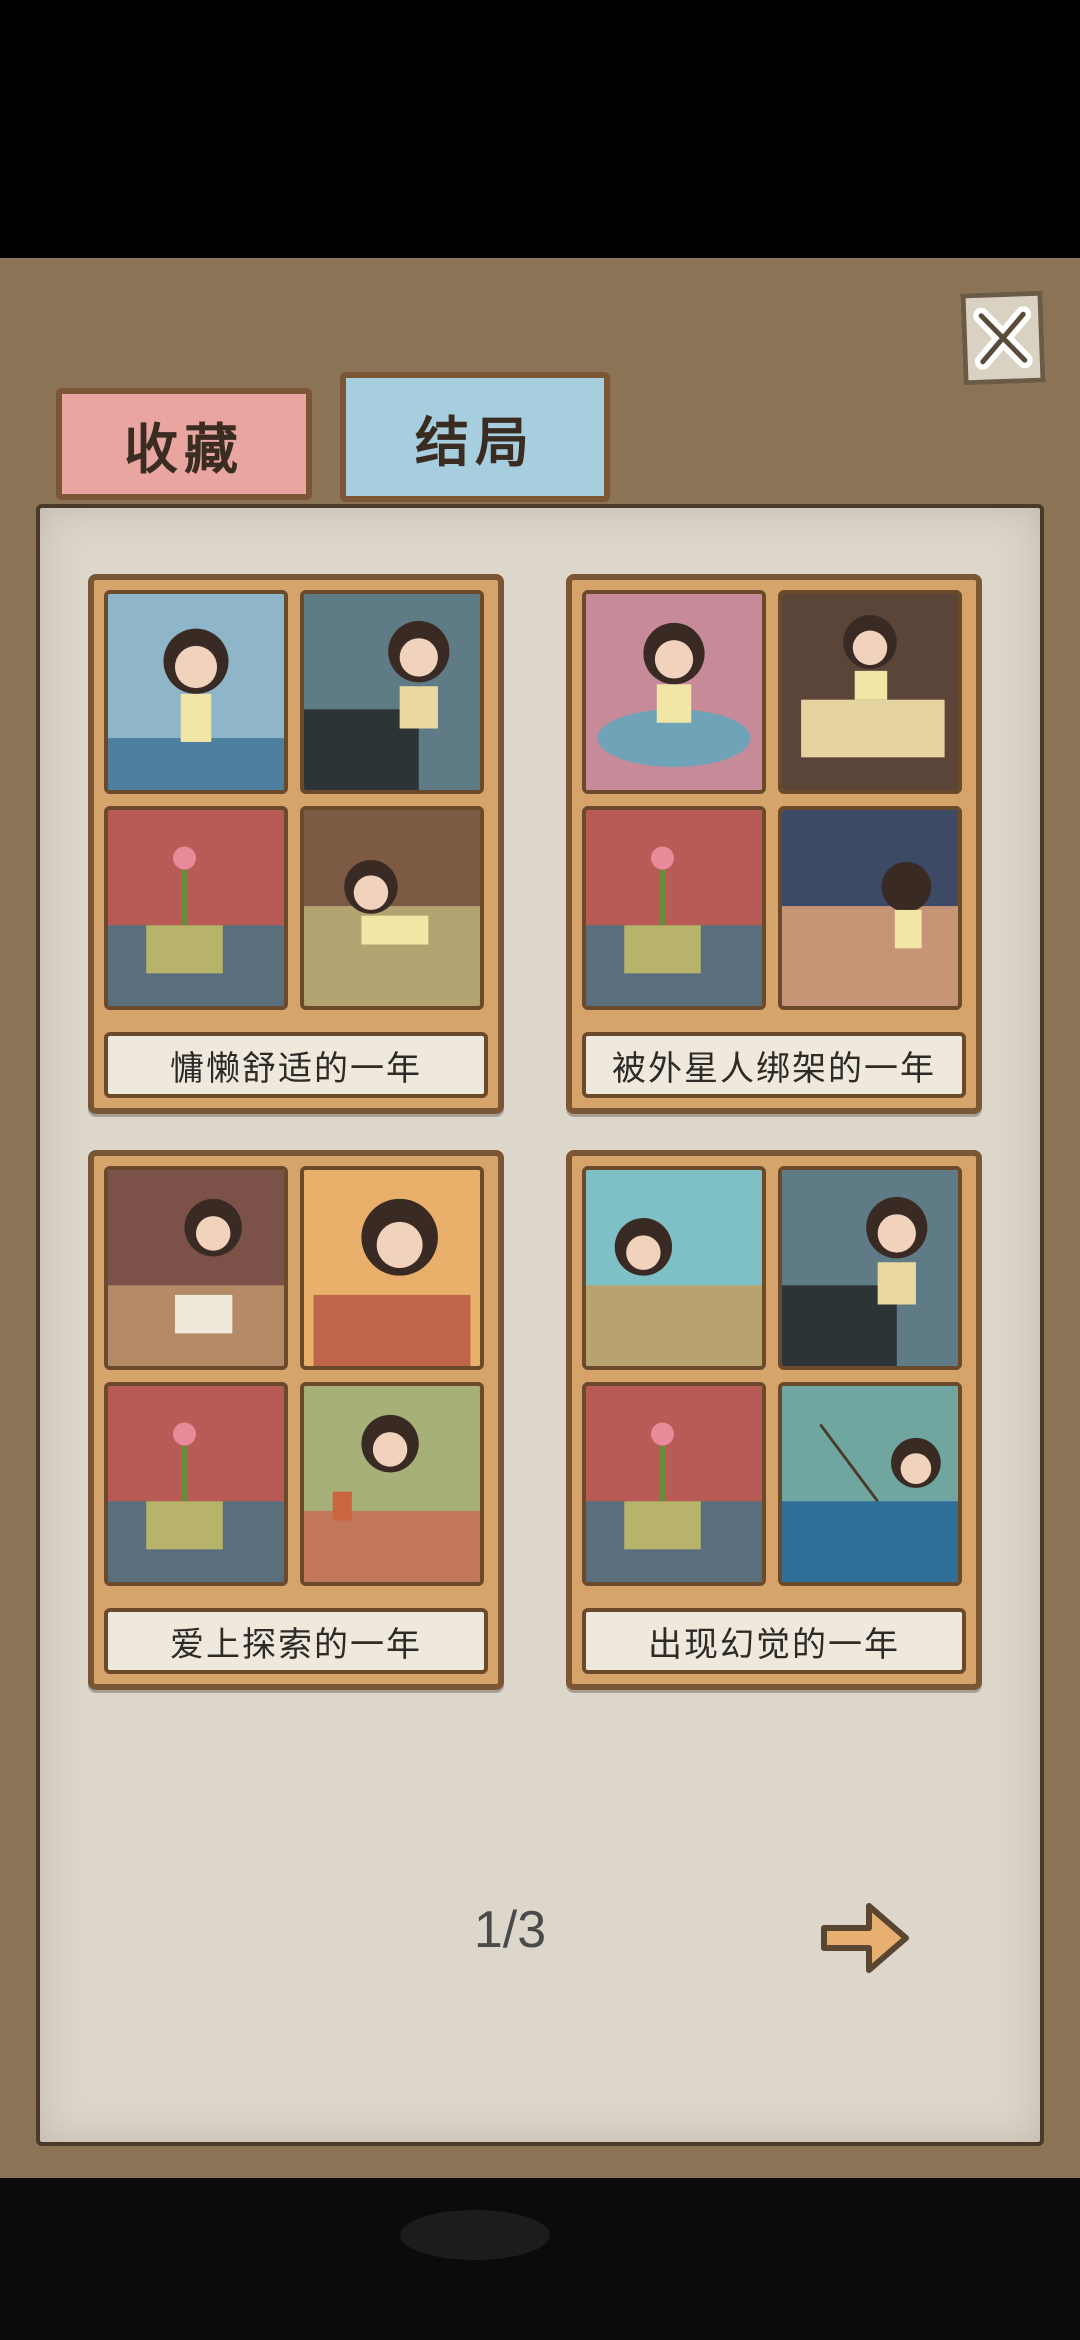 This screenshot has width=1080, height=2340. I want to click on ending-thumbnail-bar-counter, so click(870, 908).